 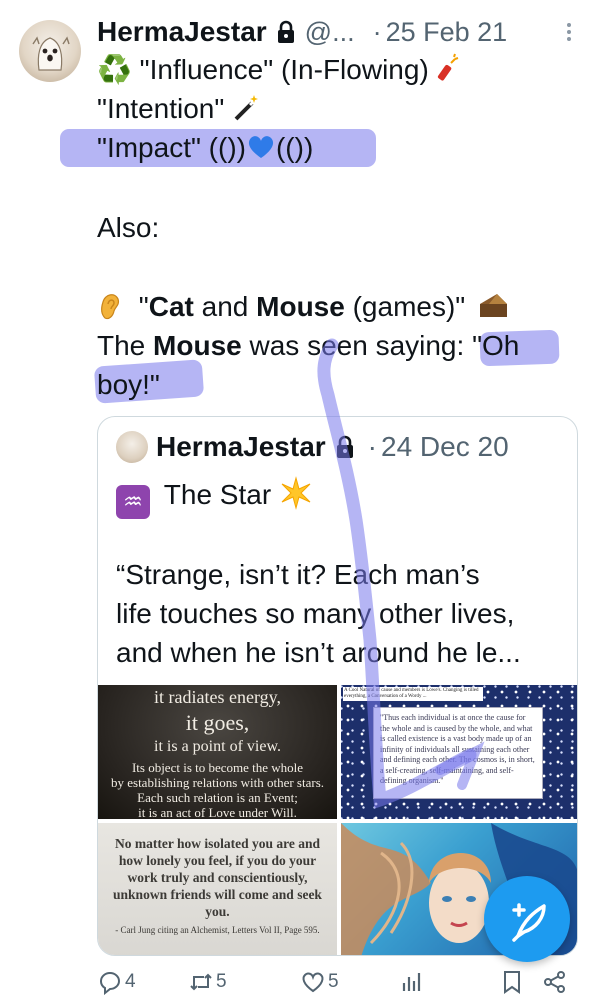 What do you see at coordinates (261, 147) in the screenshot?
I see `blue-heart-icon` at bounding box center [261, 147].